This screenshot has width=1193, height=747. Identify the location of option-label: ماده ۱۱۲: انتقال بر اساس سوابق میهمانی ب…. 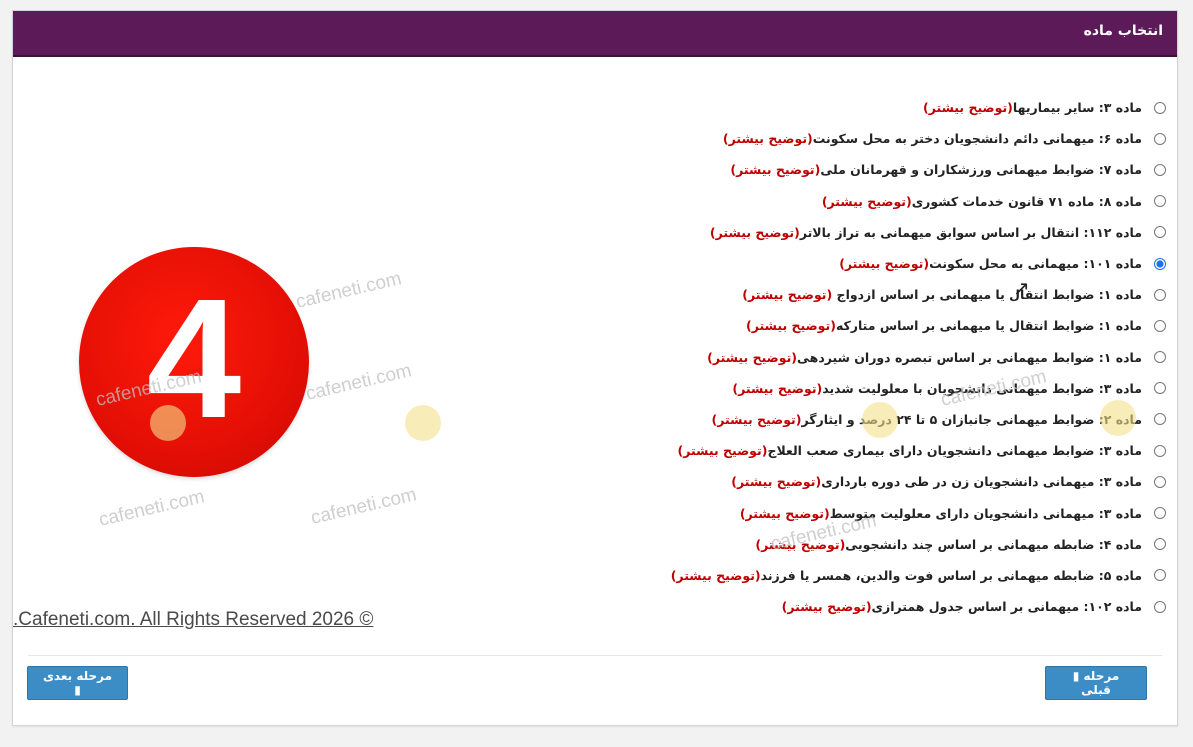
(926, 232).